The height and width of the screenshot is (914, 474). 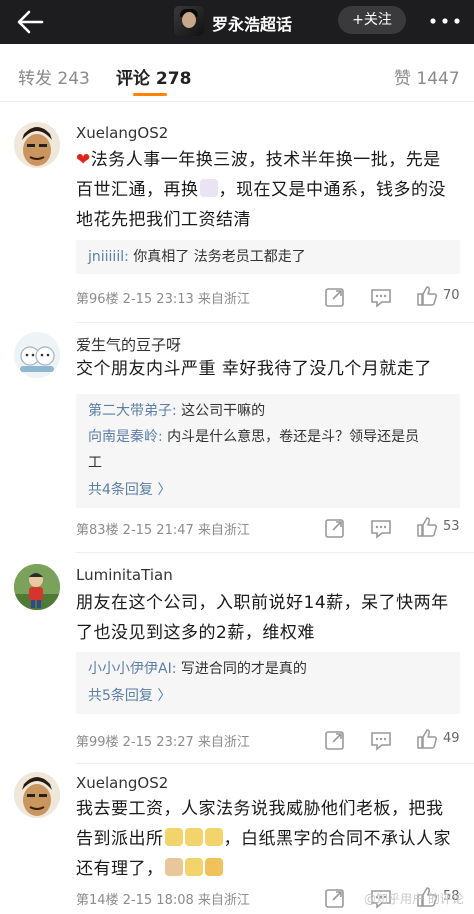 What do you see at coordinates (414, 899) in the screenshot?
I see `watermark: @知乎用户 的评论` at bounding box center [414, 899].